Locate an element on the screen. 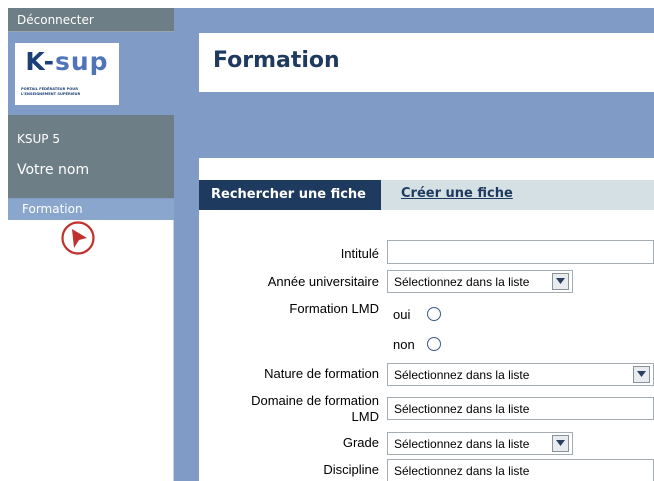 The image size is (654, 481). tab-create-record: Créer une fiche is located at coordinates (457, 193).